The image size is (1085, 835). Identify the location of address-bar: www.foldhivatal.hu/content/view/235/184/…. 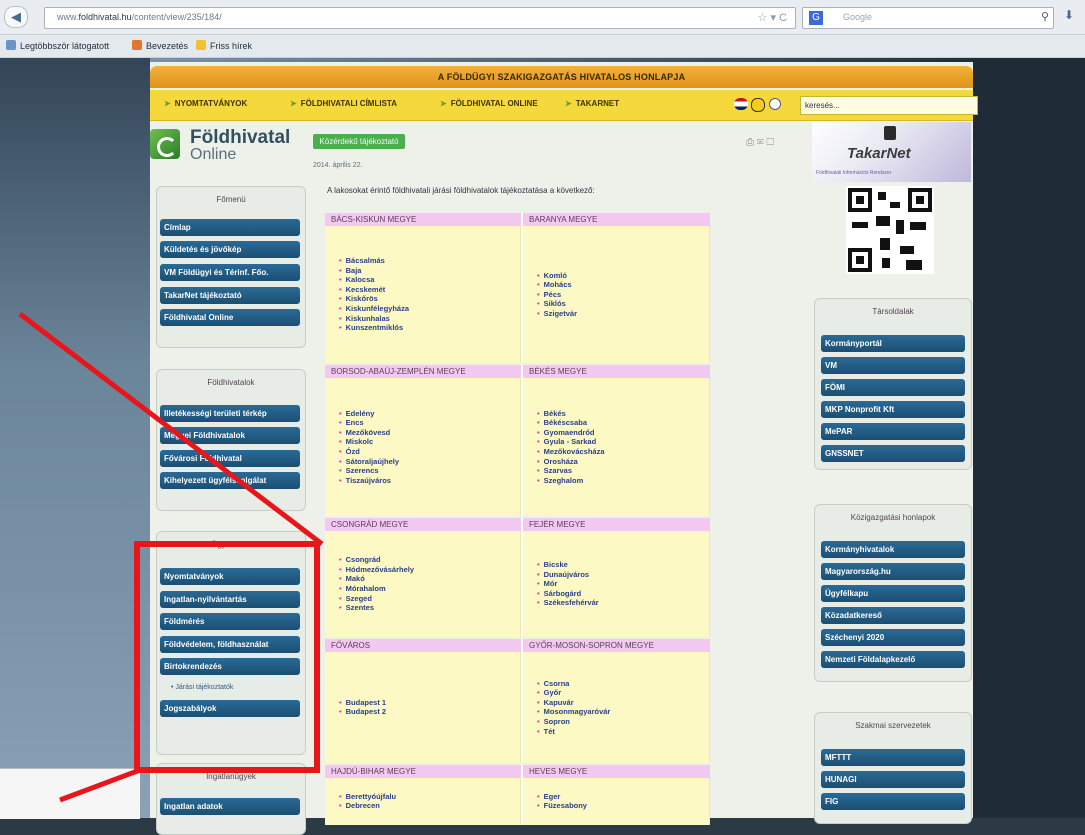
(420, 18).